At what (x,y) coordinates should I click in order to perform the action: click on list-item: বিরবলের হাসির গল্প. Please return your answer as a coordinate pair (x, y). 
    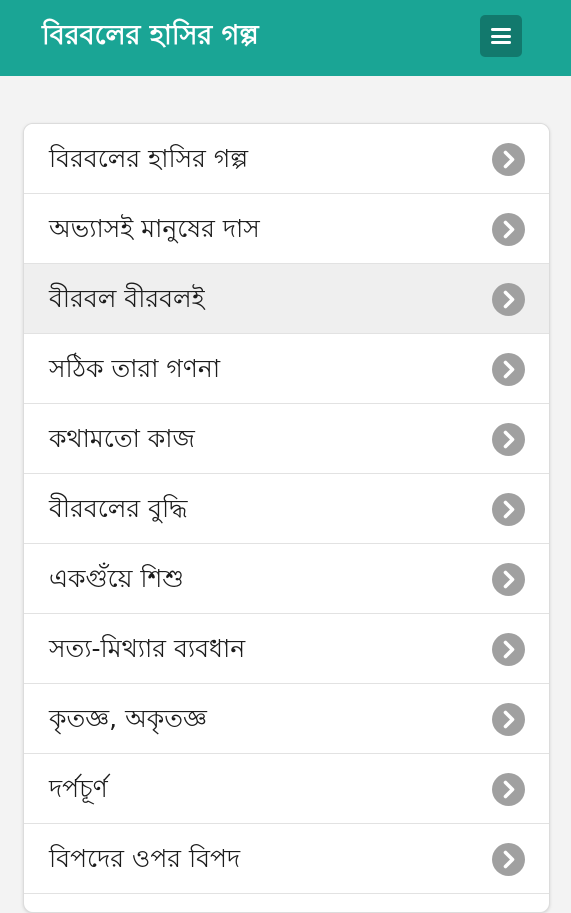
    Looking at the image, I should click on (286, 159).